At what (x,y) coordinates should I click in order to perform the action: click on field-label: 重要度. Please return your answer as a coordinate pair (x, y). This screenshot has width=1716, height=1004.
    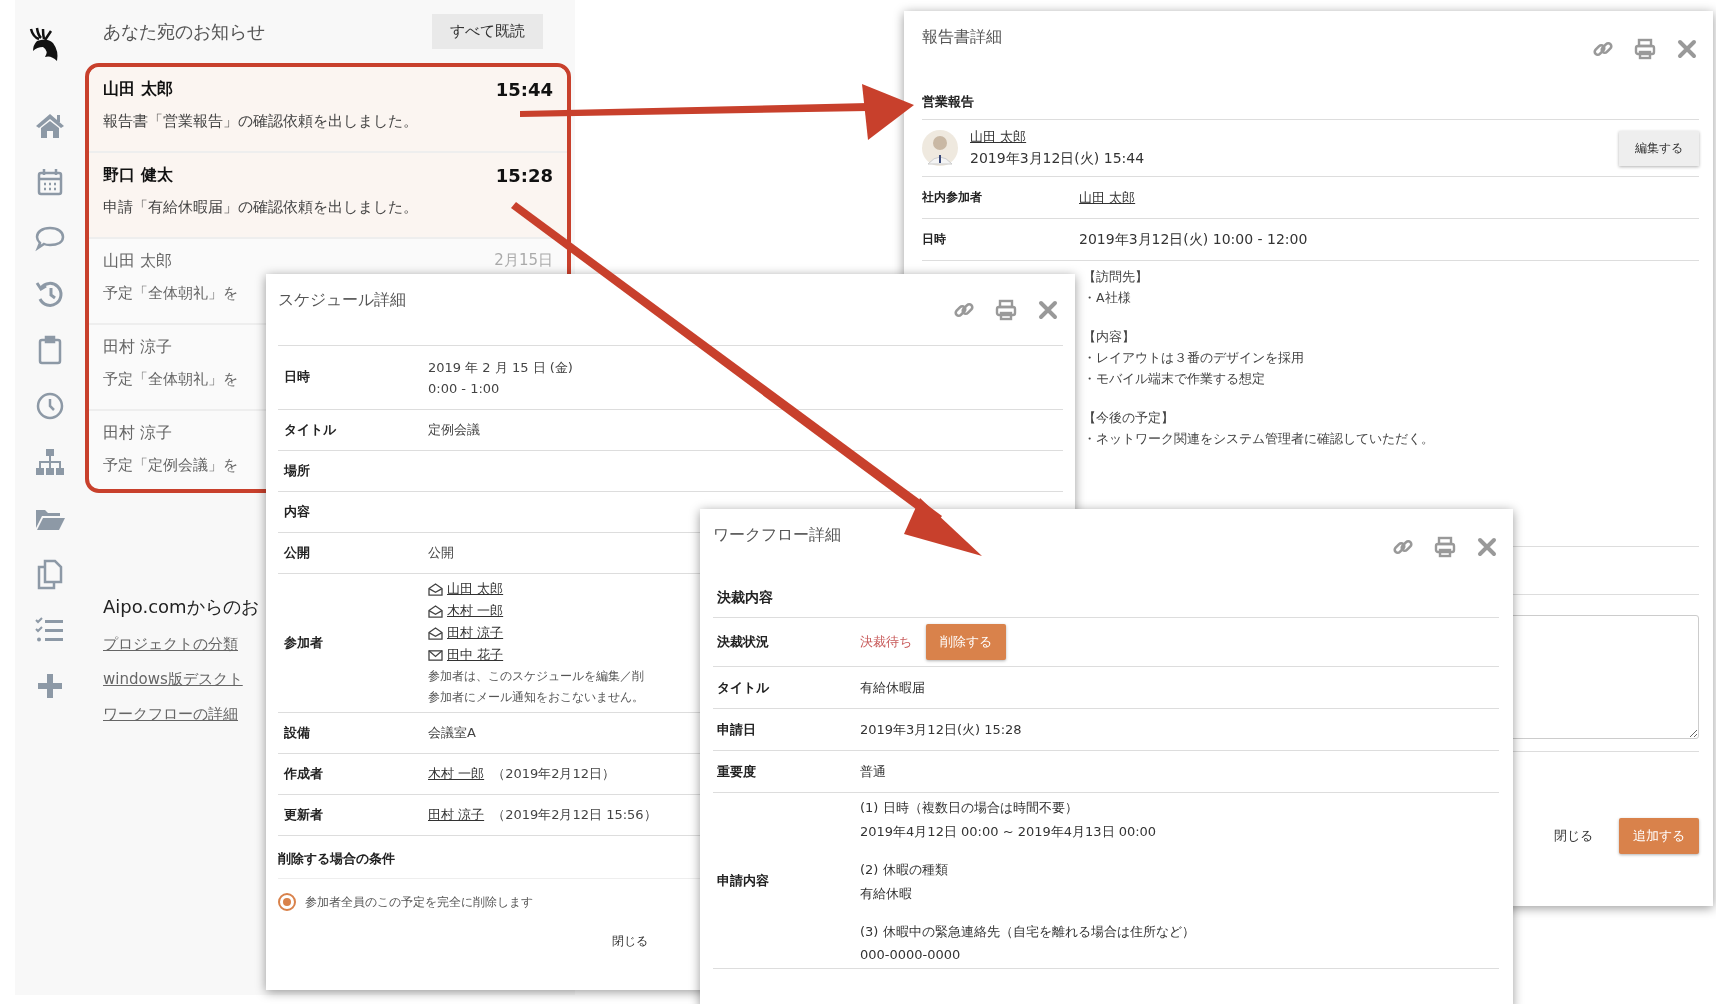
    Looking at the image, I should click on (737, 771).